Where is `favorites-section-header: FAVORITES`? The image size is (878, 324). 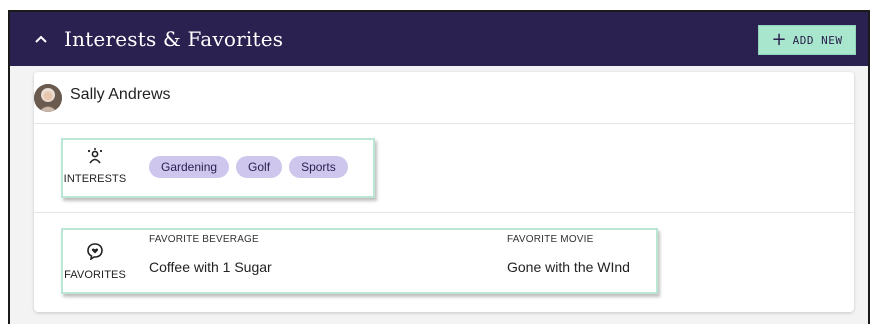 favorites-section-header: FAVORITES is located at coordinates (95, 261).